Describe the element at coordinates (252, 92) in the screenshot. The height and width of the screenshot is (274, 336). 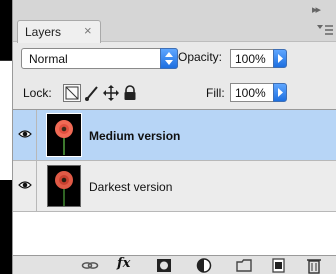
I see `fill-field: 100%` at that location.